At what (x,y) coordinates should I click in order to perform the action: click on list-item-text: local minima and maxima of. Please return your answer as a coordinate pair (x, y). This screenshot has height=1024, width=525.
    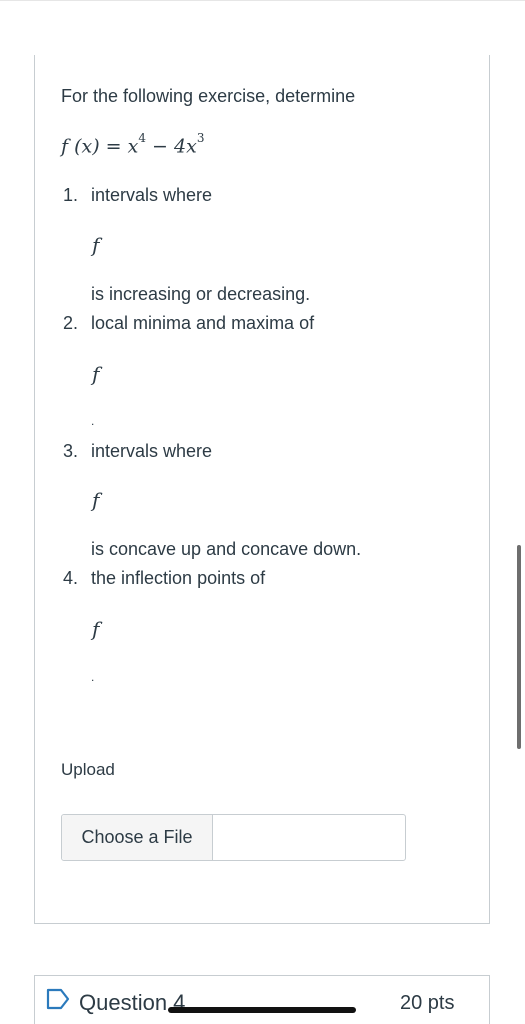
    Looking at the image, I should click on (203, 323).